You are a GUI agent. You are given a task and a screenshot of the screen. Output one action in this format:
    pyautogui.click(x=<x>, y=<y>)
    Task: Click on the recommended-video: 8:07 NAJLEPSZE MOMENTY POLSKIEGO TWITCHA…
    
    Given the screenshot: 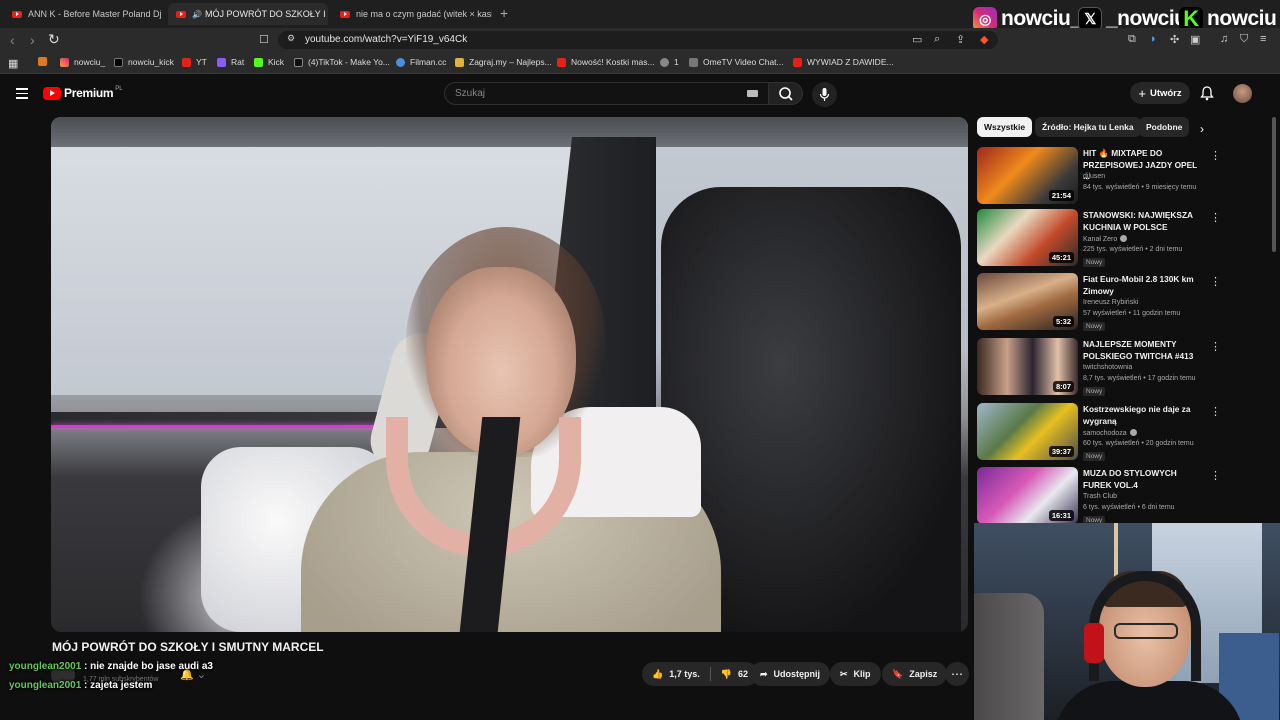 What is the action you would take?
    pyautogui.click(x=1099, y=368)
    